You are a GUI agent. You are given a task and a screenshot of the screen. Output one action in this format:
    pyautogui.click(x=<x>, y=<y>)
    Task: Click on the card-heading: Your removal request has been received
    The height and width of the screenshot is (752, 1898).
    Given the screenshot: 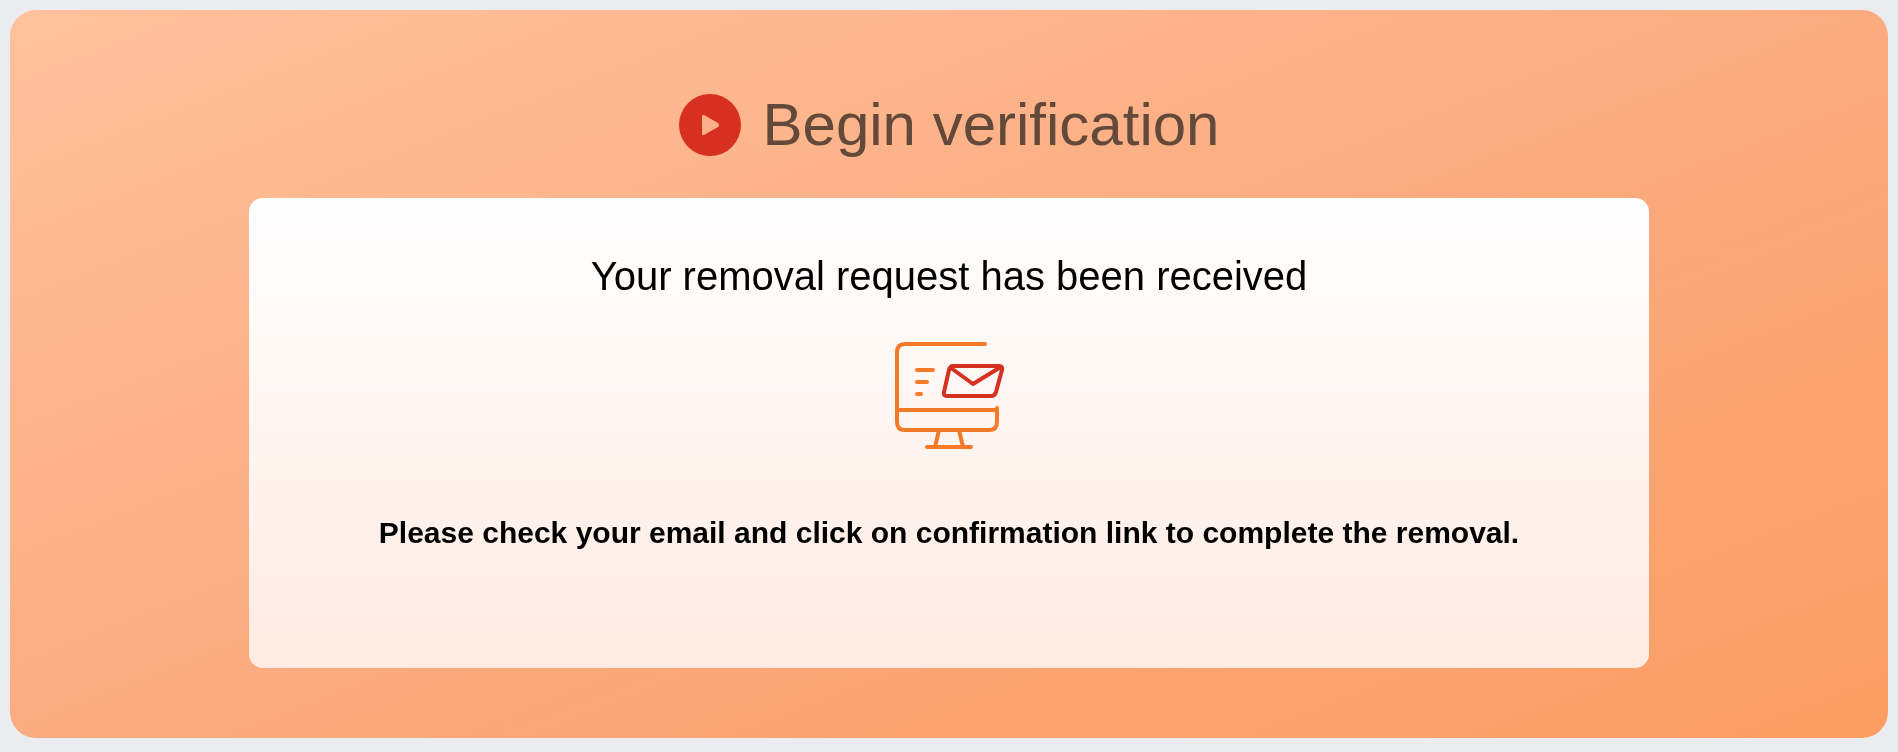 What is the action you would take?
    pyautogui.click(x=949, y=276)
    